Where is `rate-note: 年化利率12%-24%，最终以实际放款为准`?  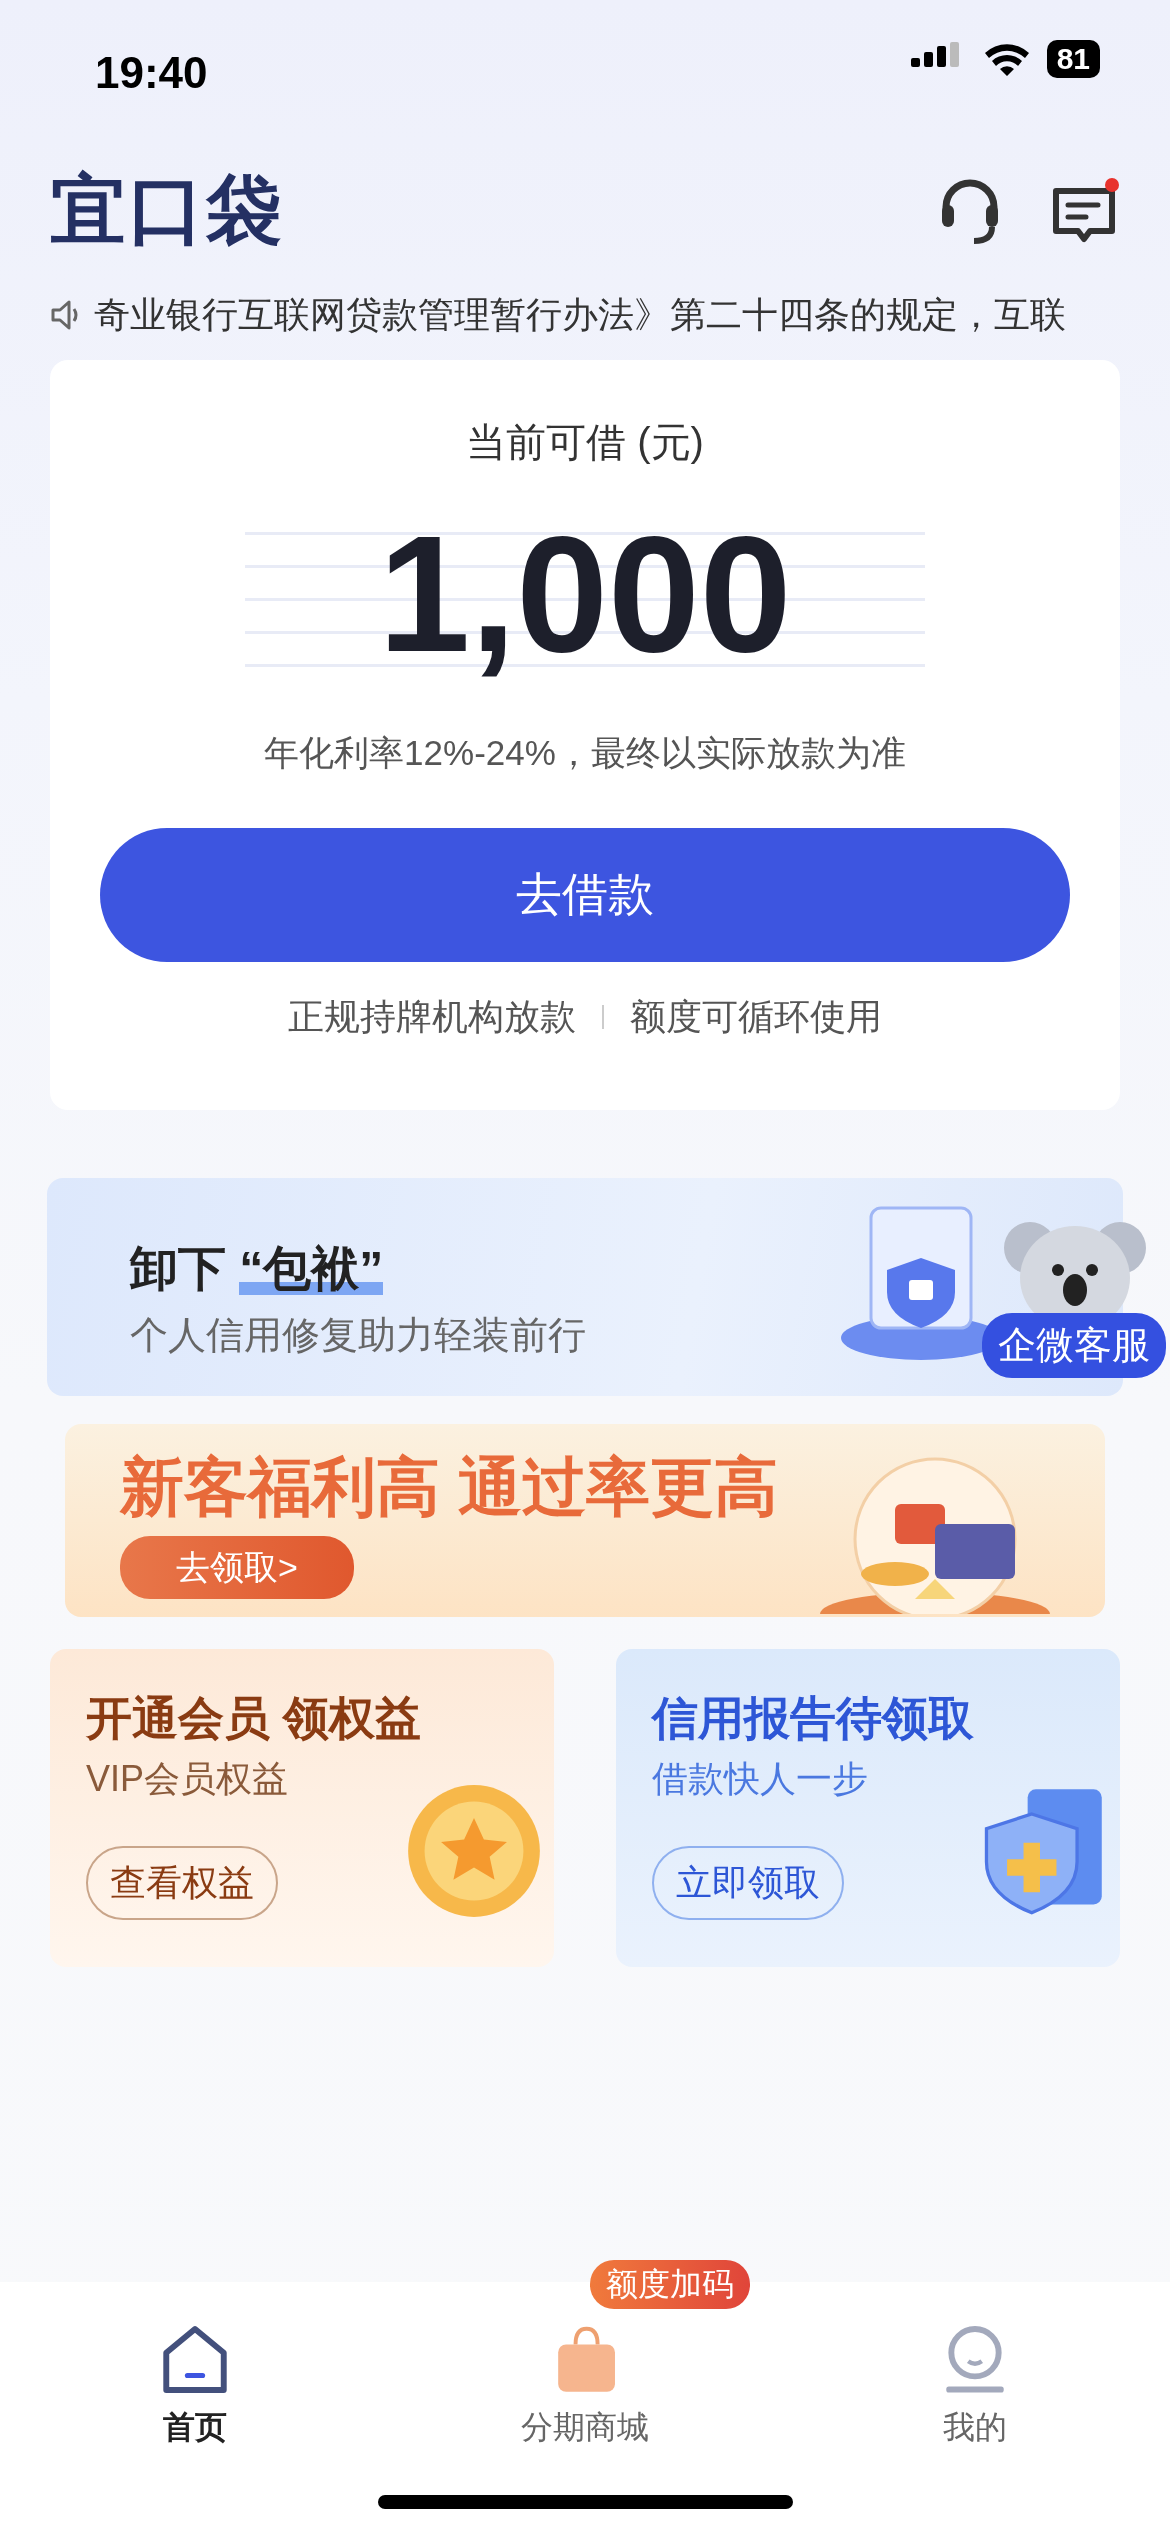
rate-note: 年化利率12%-24%，最终以实际放款为准 is located at coordinates (585, 753).